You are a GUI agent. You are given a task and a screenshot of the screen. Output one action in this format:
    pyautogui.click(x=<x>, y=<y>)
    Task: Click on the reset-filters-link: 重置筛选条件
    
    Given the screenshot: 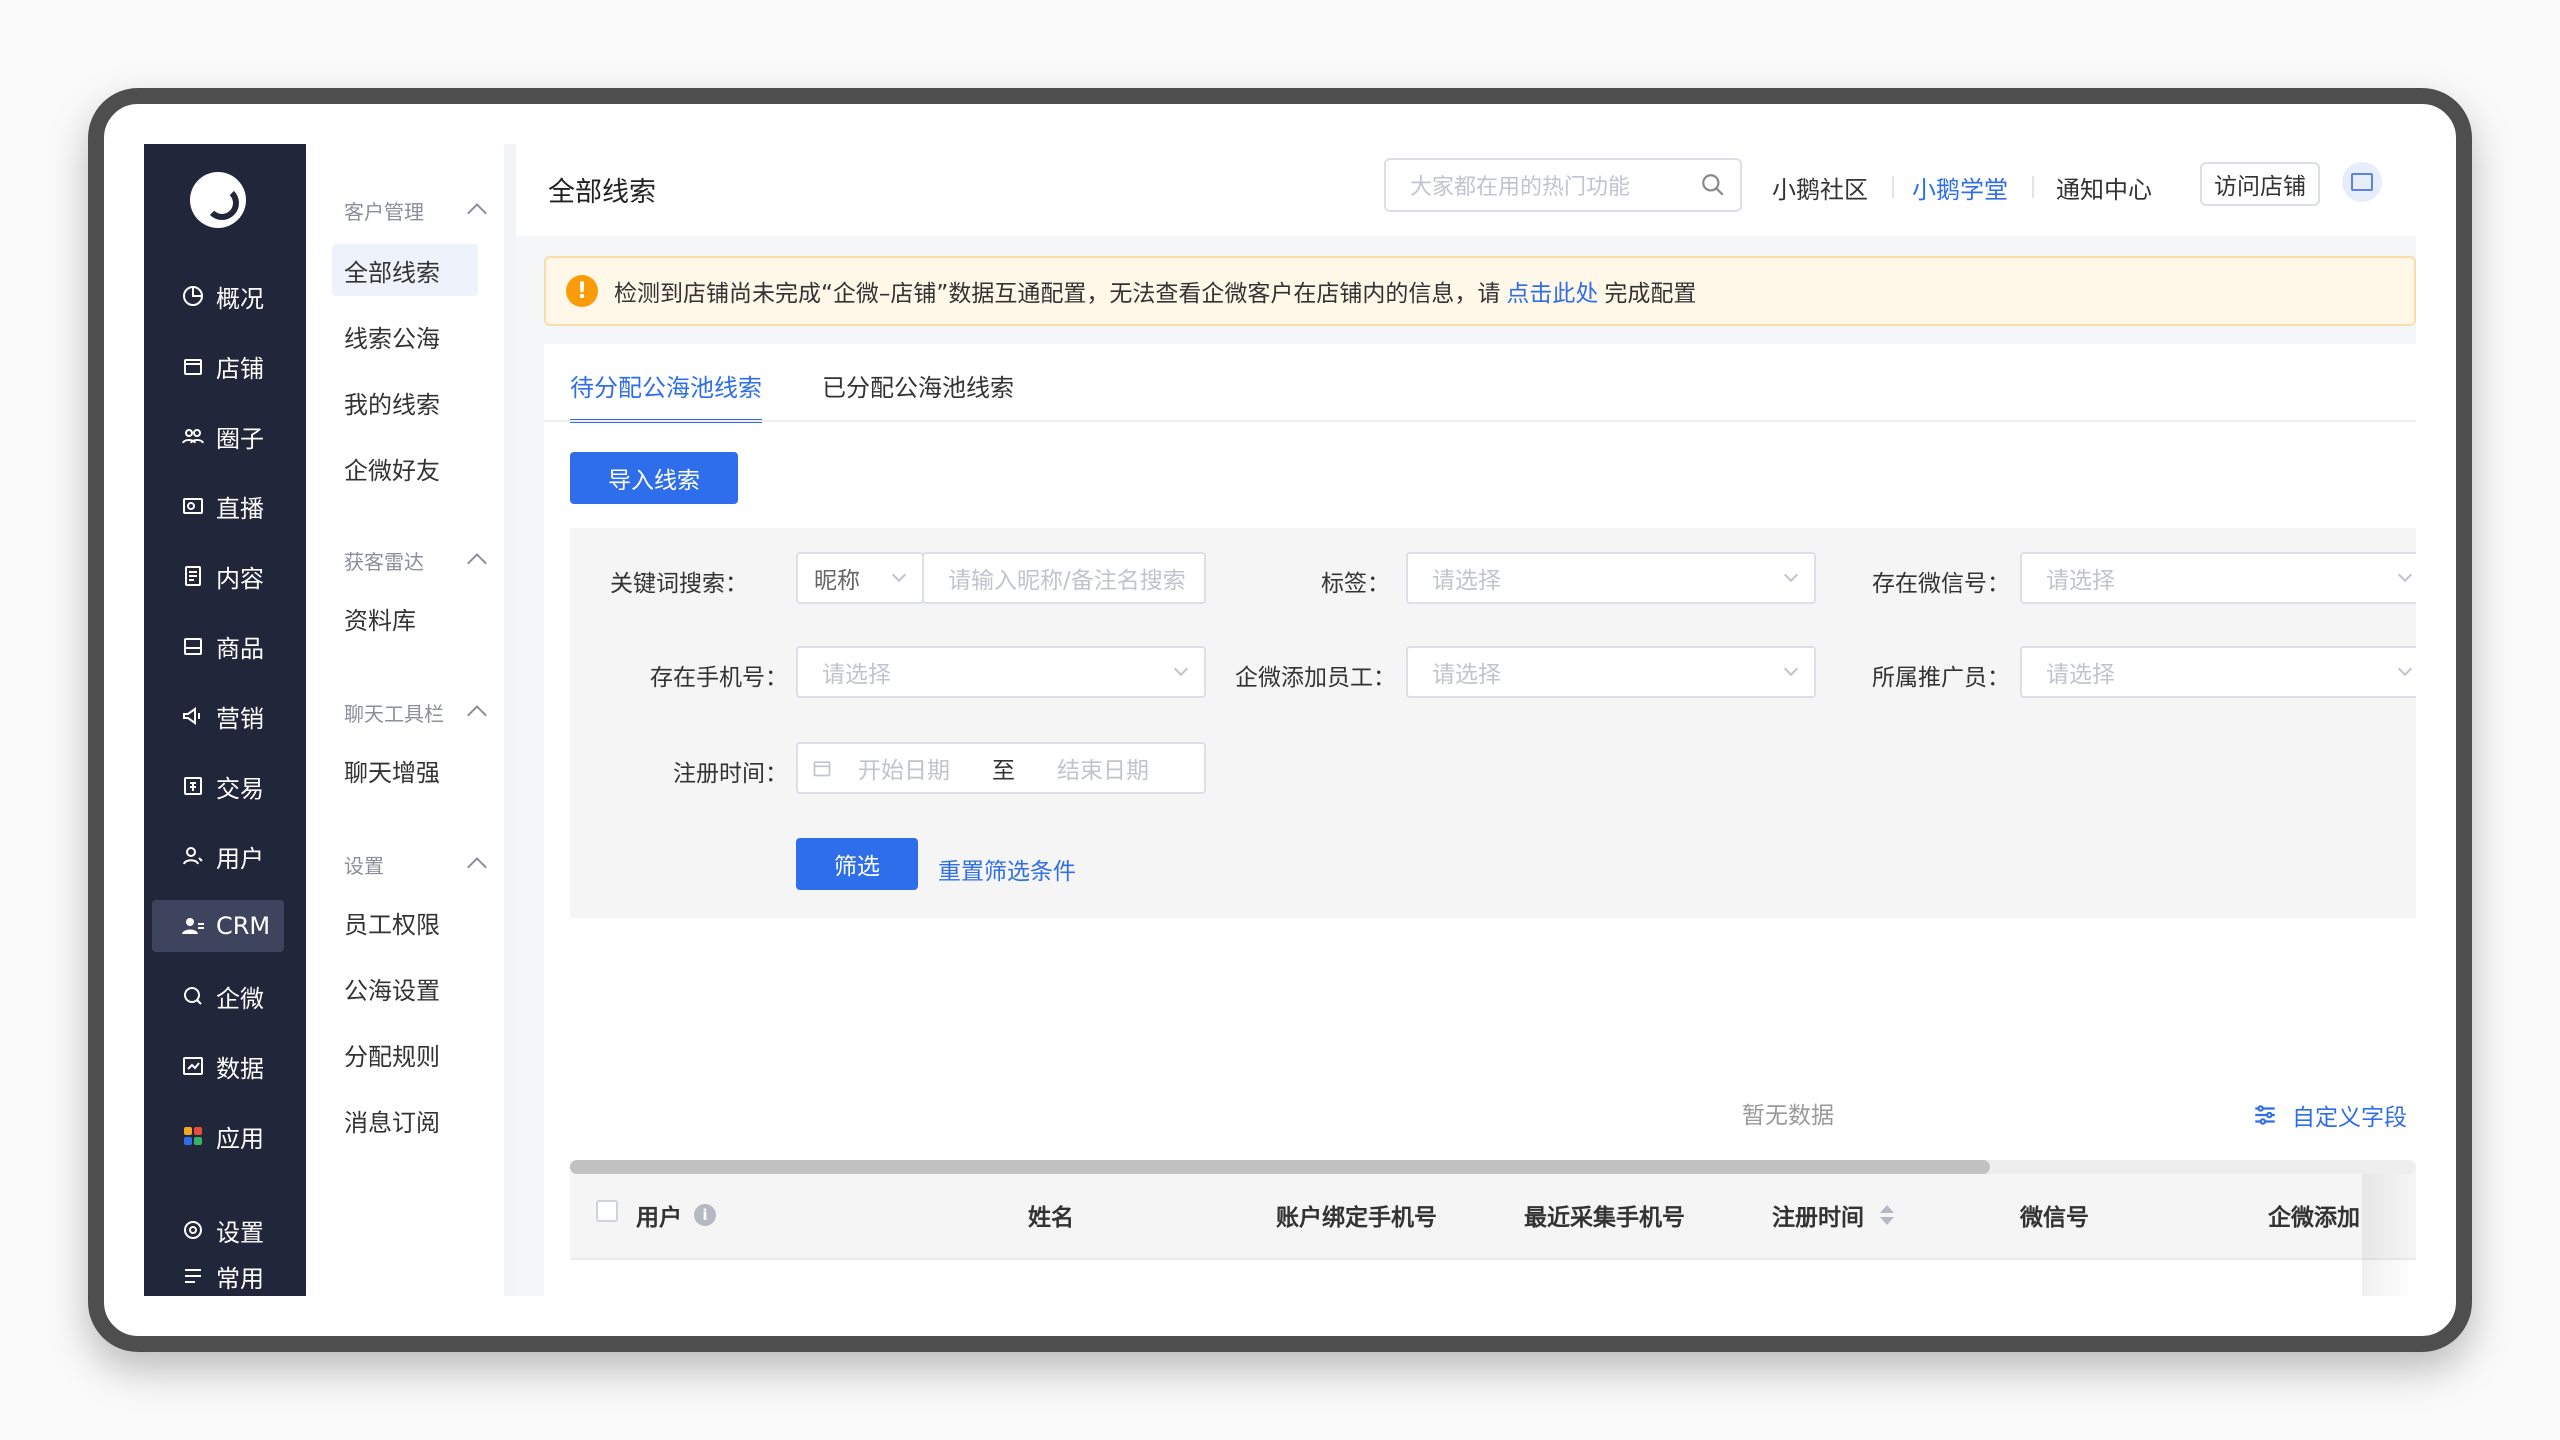 What is the action you would take?
    pyautogui.click(x=1007, y=869)
    